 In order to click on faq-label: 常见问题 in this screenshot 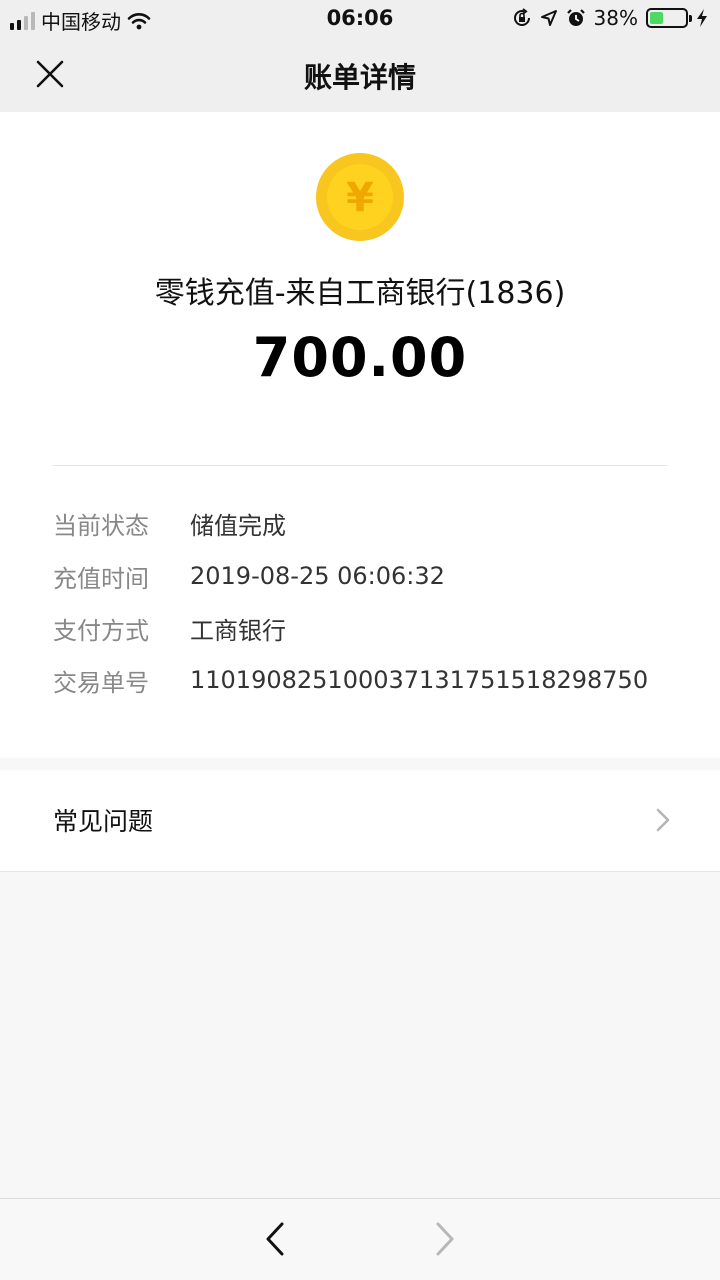, I will do `click(103, 821)`.